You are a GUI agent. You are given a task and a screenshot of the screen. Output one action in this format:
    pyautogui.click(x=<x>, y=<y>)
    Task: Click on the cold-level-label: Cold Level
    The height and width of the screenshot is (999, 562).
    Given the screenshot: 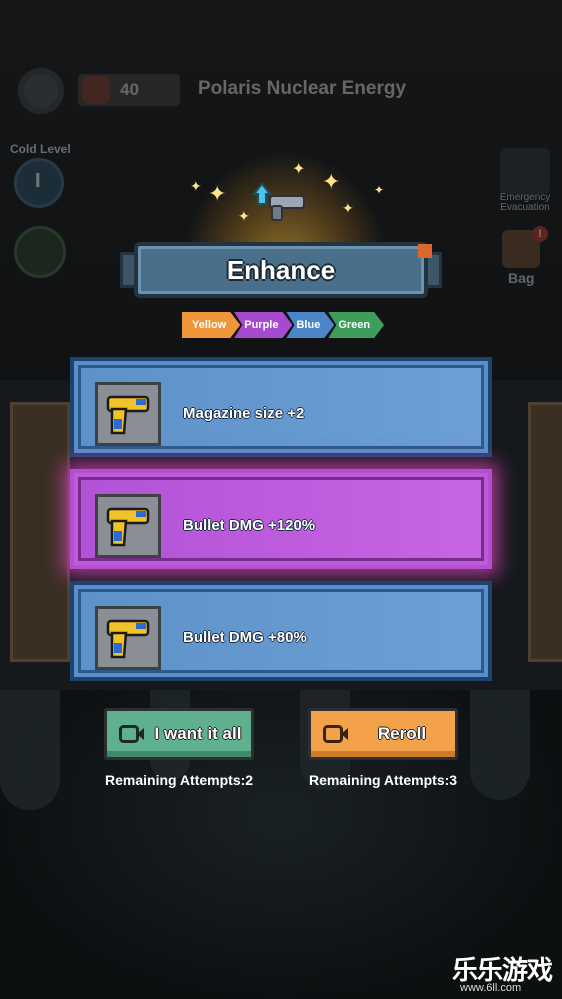 What is the action you would take?
    pyautogui.click(x=40, y=149)
    